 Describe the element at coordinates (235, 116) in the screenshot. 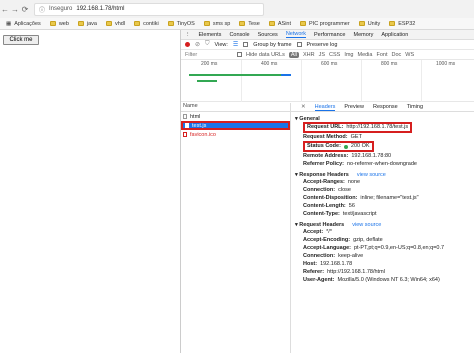

I see `list-item: html` at that location.